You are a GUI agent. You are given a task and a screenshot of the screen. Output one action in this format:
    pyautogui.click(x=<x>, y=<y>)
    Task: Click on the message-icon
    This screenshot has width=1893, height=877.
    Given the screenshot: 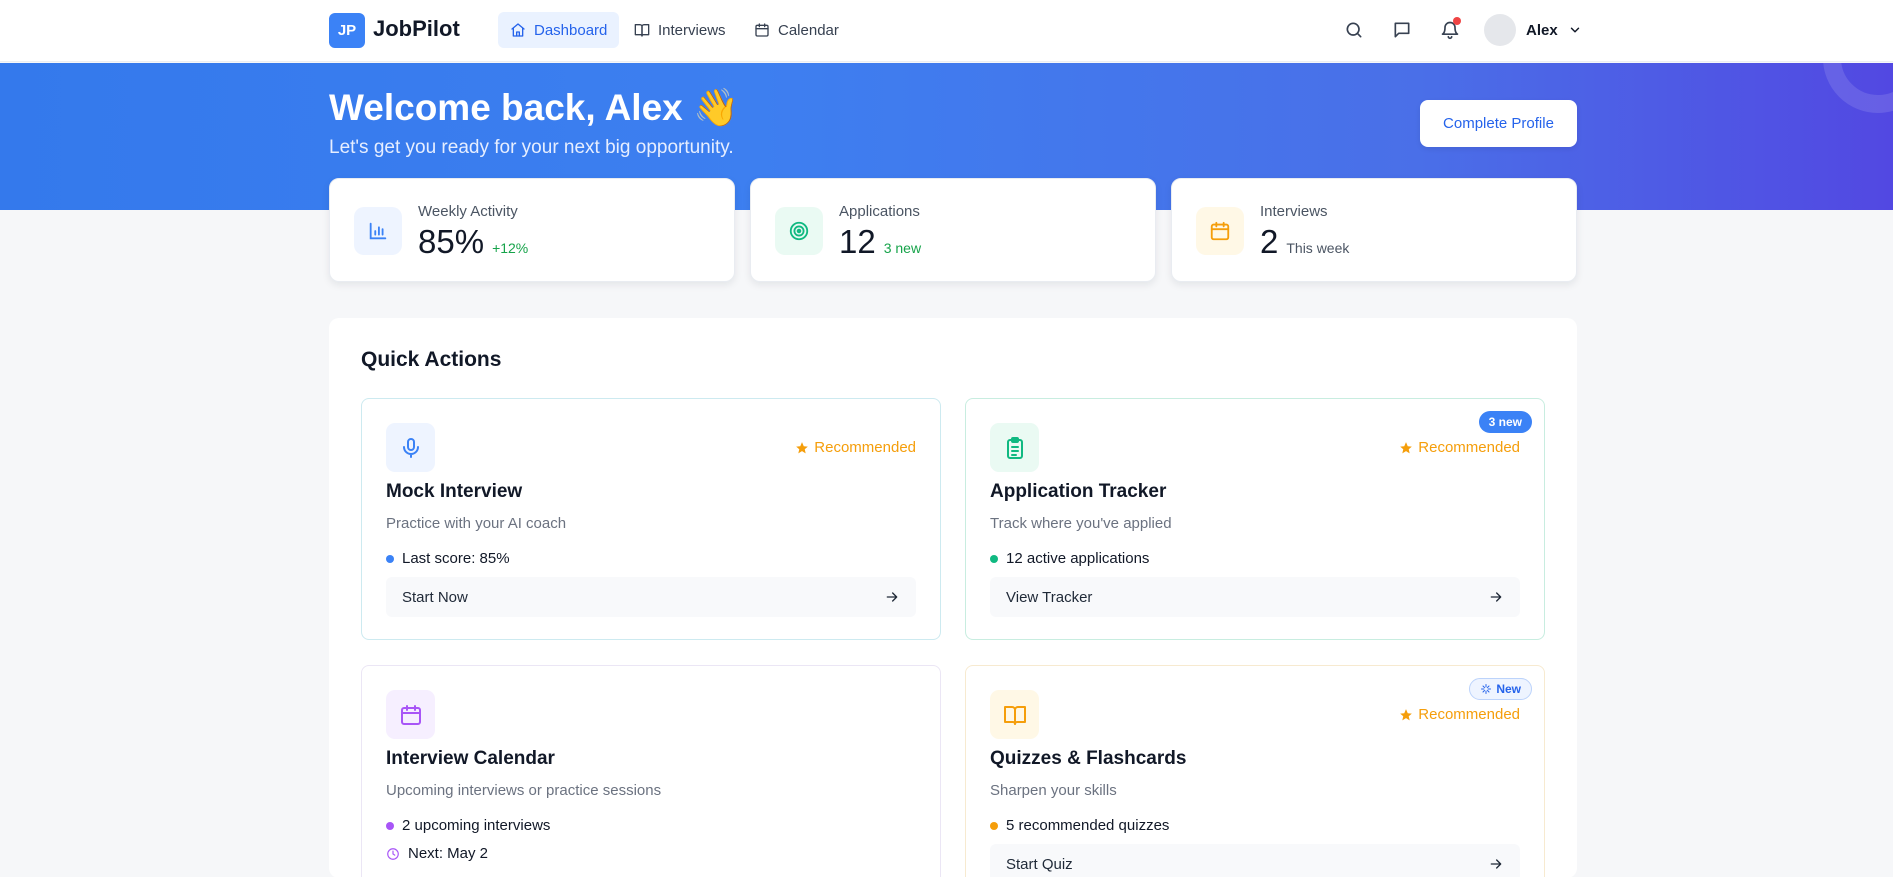 What is the action you would take?
    pyautogui.click(x=1402, y=30)
    